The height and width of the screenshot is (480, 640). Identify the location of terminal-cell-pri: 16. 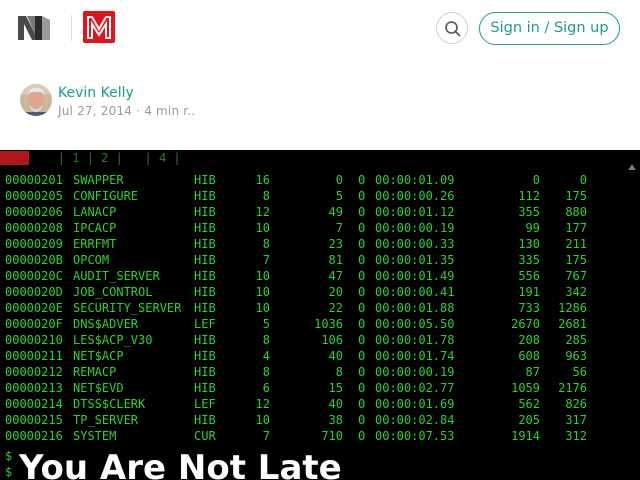
(262, 180).